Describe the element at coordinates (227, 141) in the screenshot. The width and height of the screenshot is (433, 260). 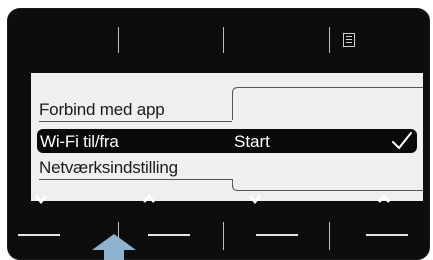
I see `menu-item-wifi-toggle: Wi-Fi til/fra Start` at that location.